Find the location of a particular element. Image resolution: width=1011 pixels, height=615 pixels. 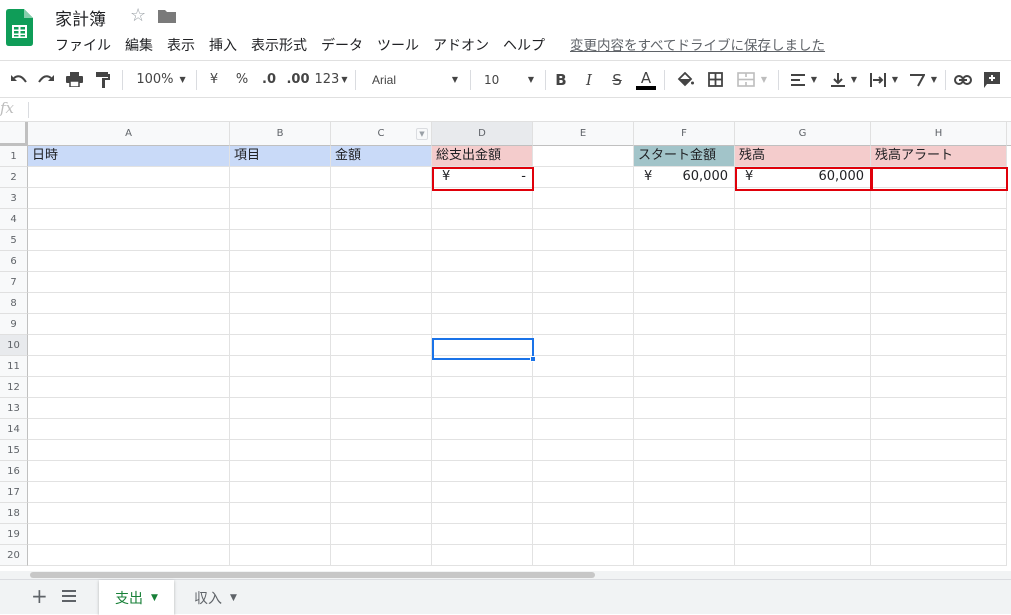

cell-a10 is located at coordinates (129, 345).